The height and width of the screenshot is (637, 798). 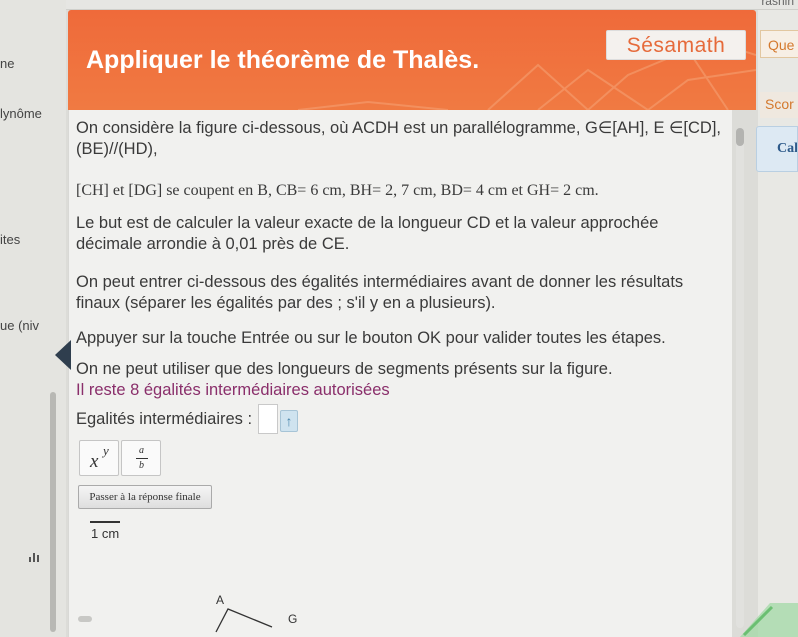 What do you see at coordinates (141, 450) in the screenshot?
I see `fraction-numerator: a` at bounding box center [141, 450].